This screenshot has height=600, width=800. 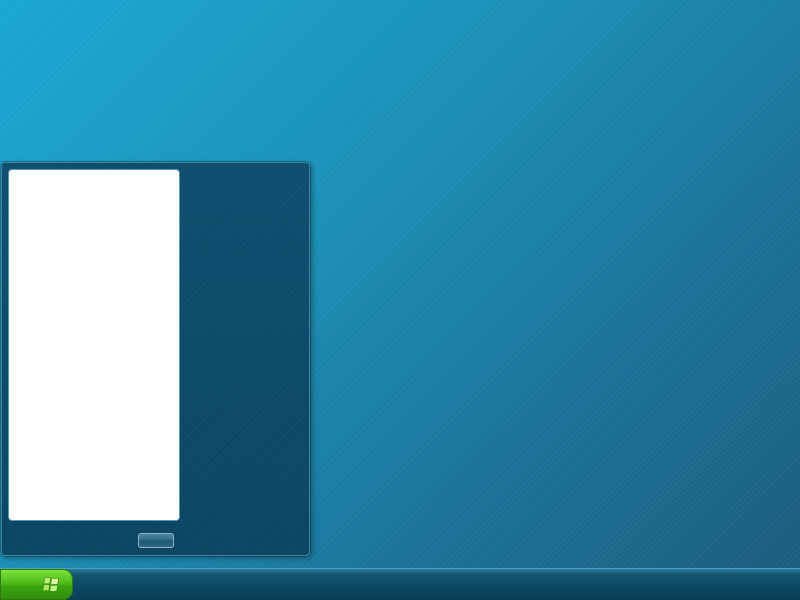 I want to click on start-menu-programs-pane, so click(x=94, y=345).